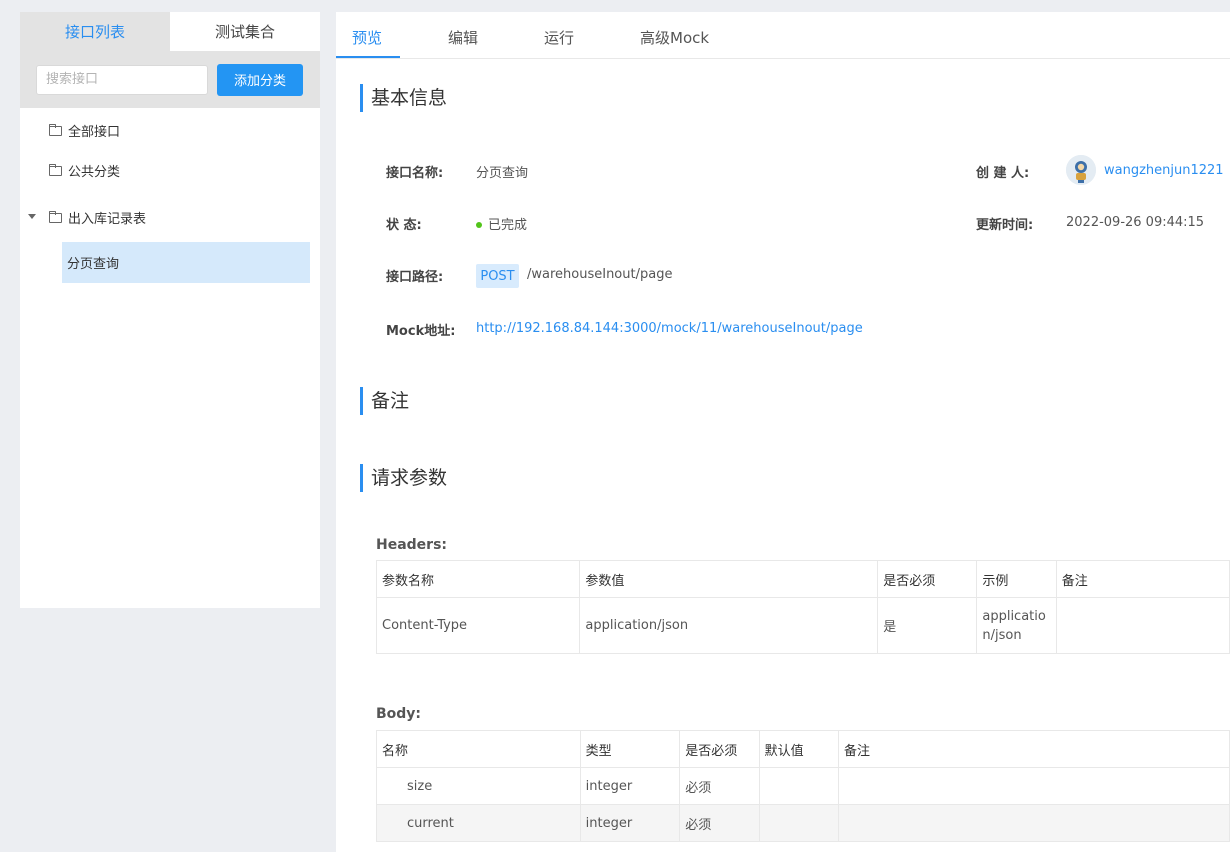  I want to click on avatar, so click(1081, 170).